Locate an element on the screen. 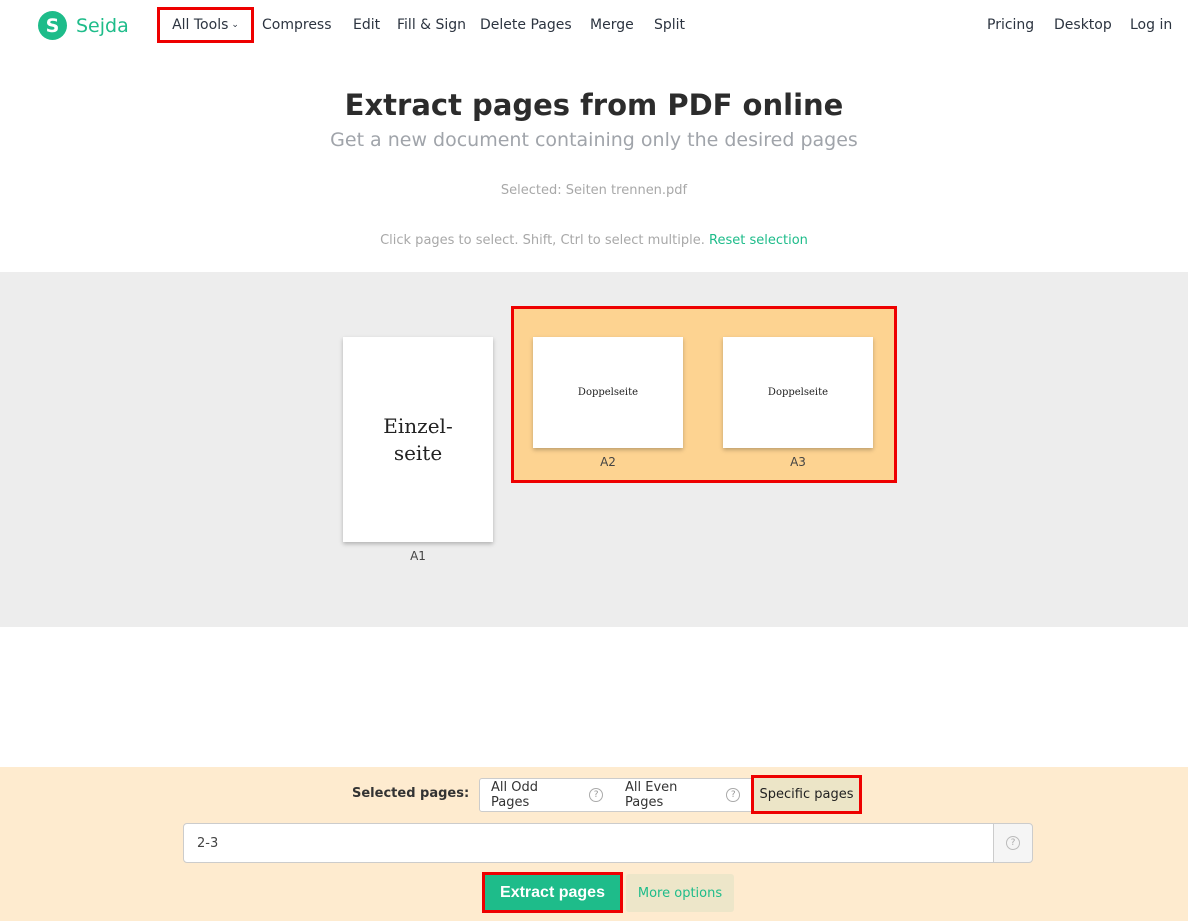  all-tools-menu: All Tools ⌄ is located at coordinates (205, 25).